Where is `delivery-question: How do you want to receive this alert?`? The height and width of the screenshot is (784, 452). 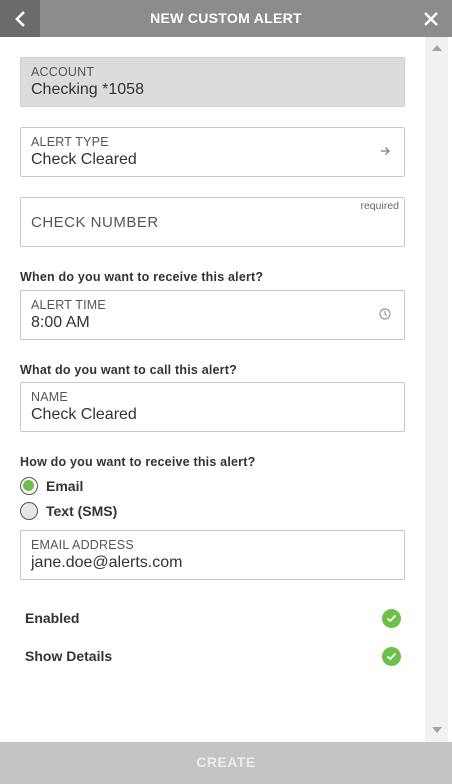
delivery-question: How do you want to receive this alert? is located at coordinates (138, 462).